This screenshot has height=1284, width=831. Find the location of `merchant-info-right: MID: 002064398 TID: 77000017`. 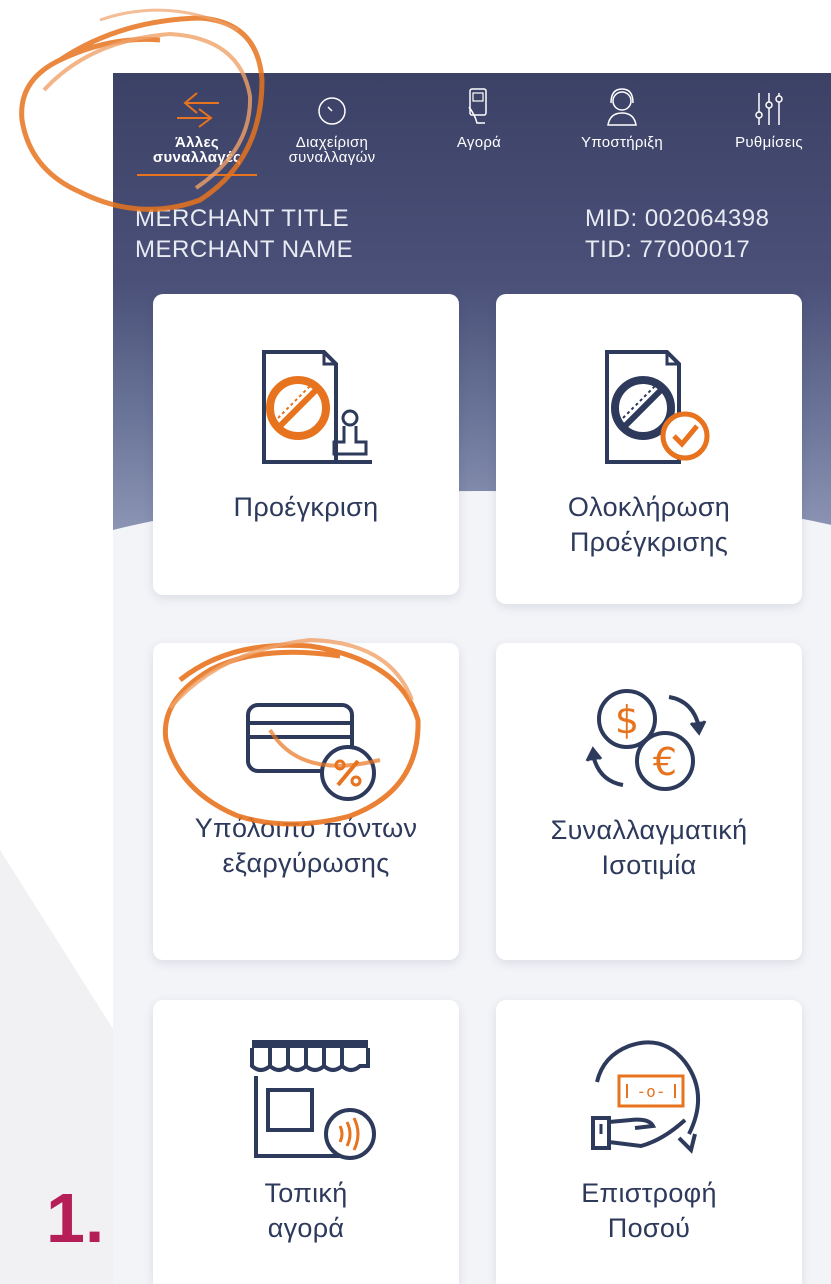

merchant-info-right: MID: 002064398 TID: 77000017 is located at coordinates (677, 234).